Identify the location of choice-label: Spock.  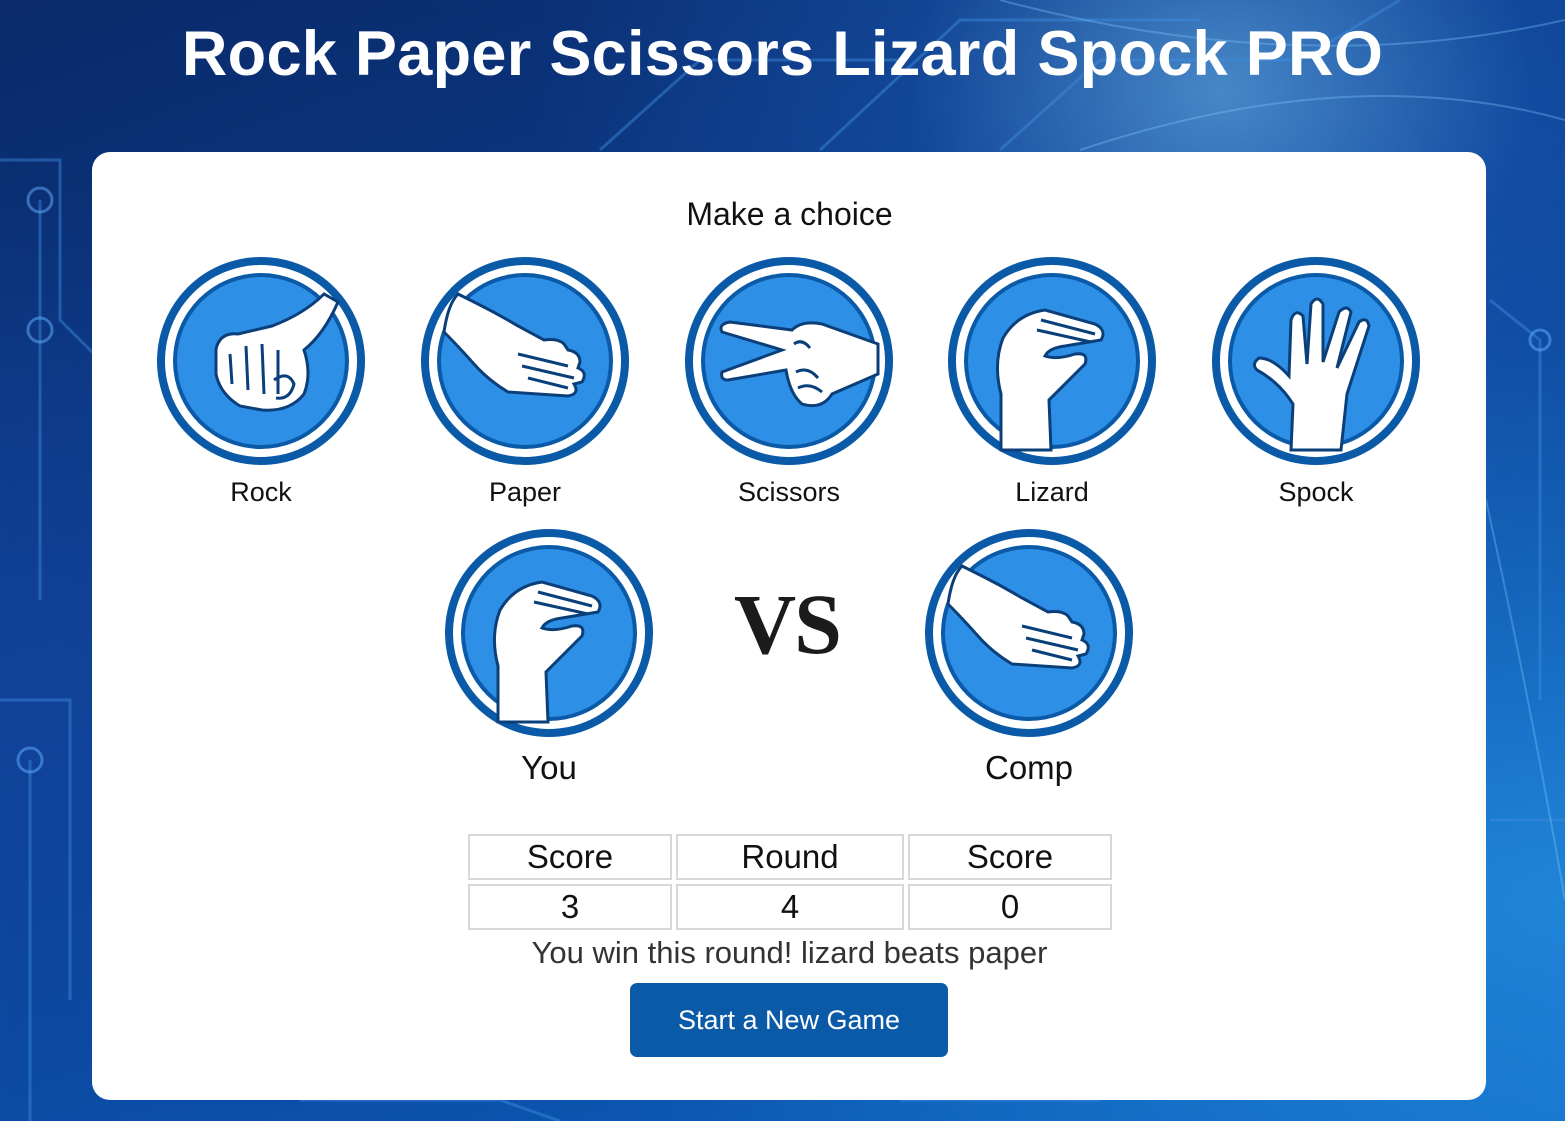
(1316, 492).